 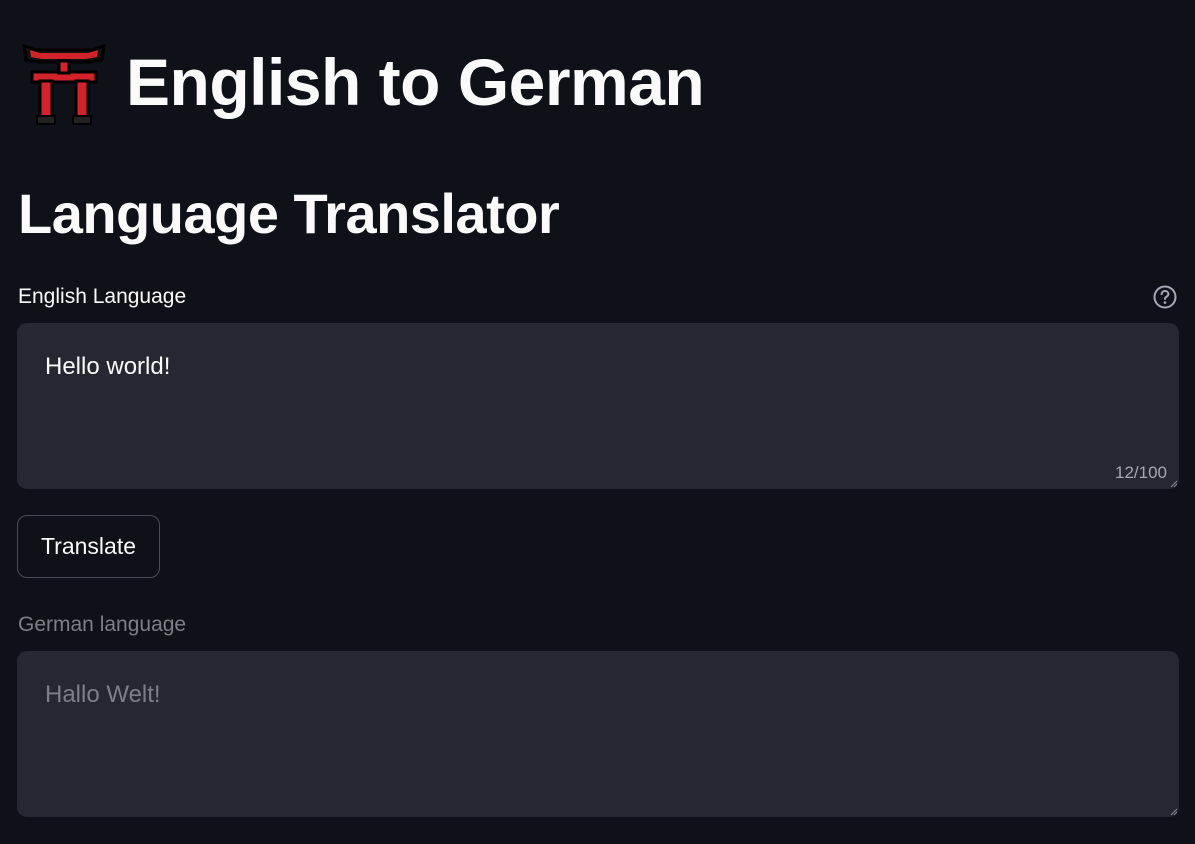 What do you see at coordinates (102, 296) in the screenshot?
I see `english-input-label: English Language` at bounding box center [102, 296].